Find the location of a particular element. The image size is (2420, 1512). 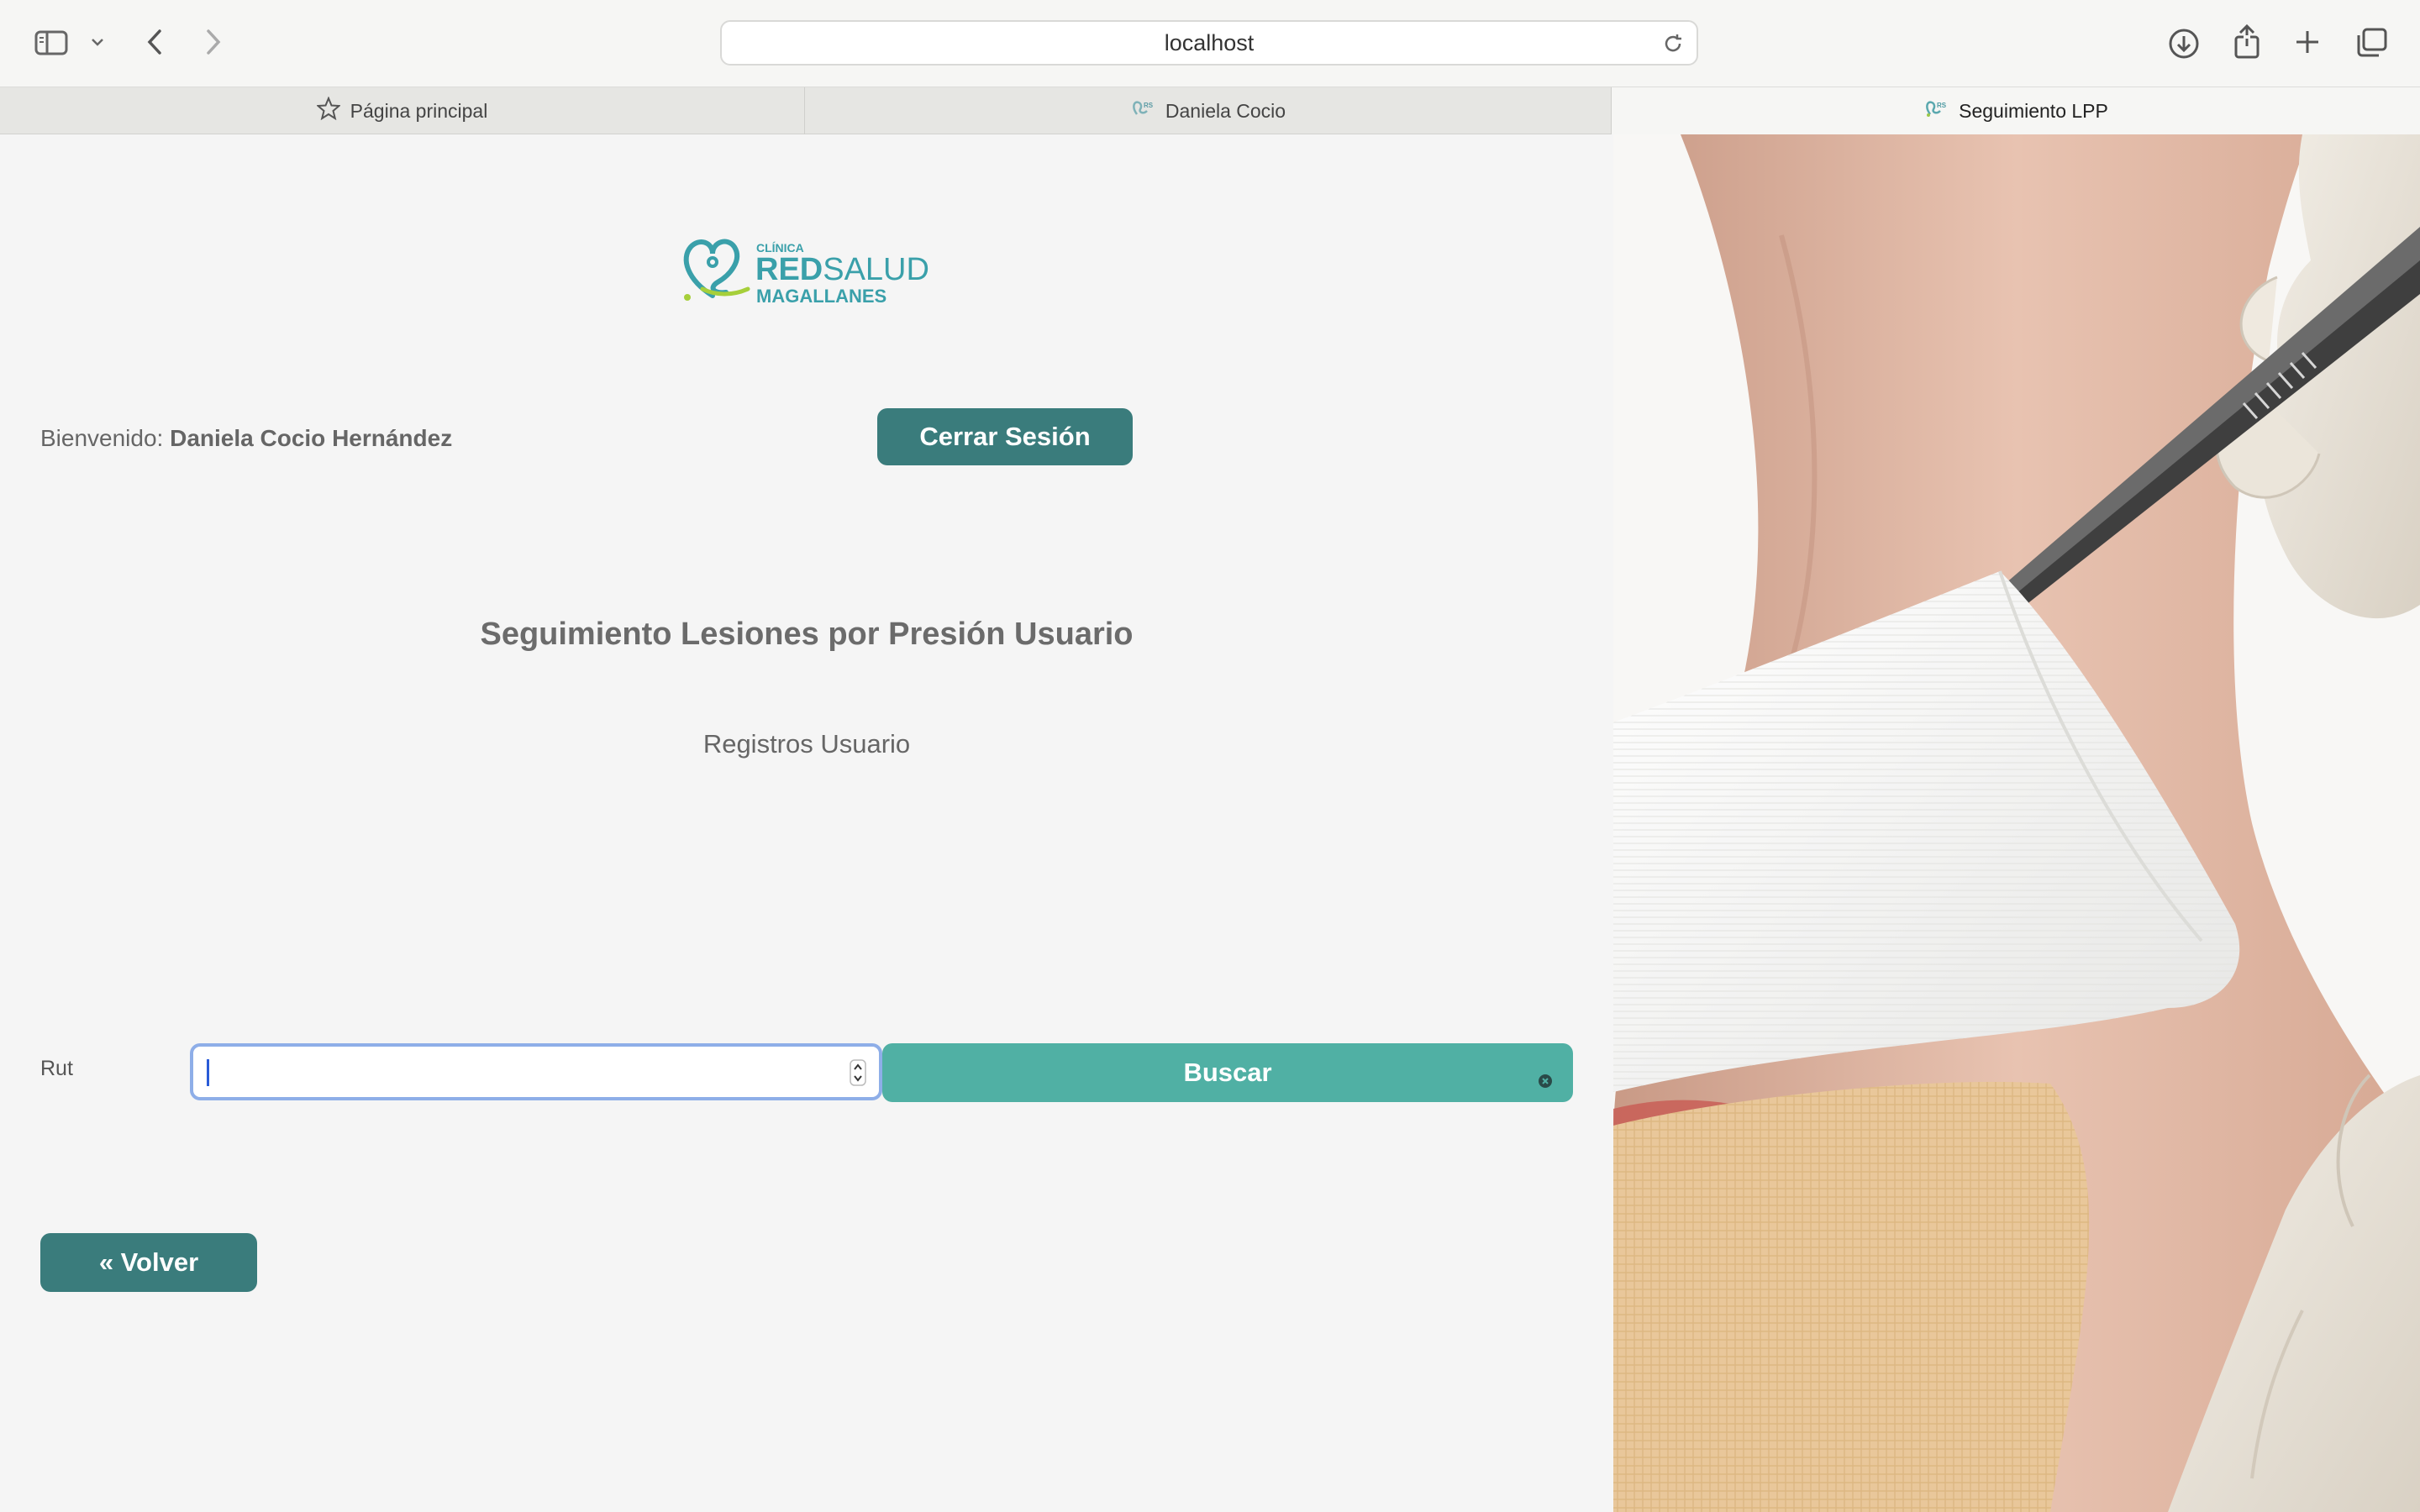

forward-arrow-icon is located at coordinates (214, 42).